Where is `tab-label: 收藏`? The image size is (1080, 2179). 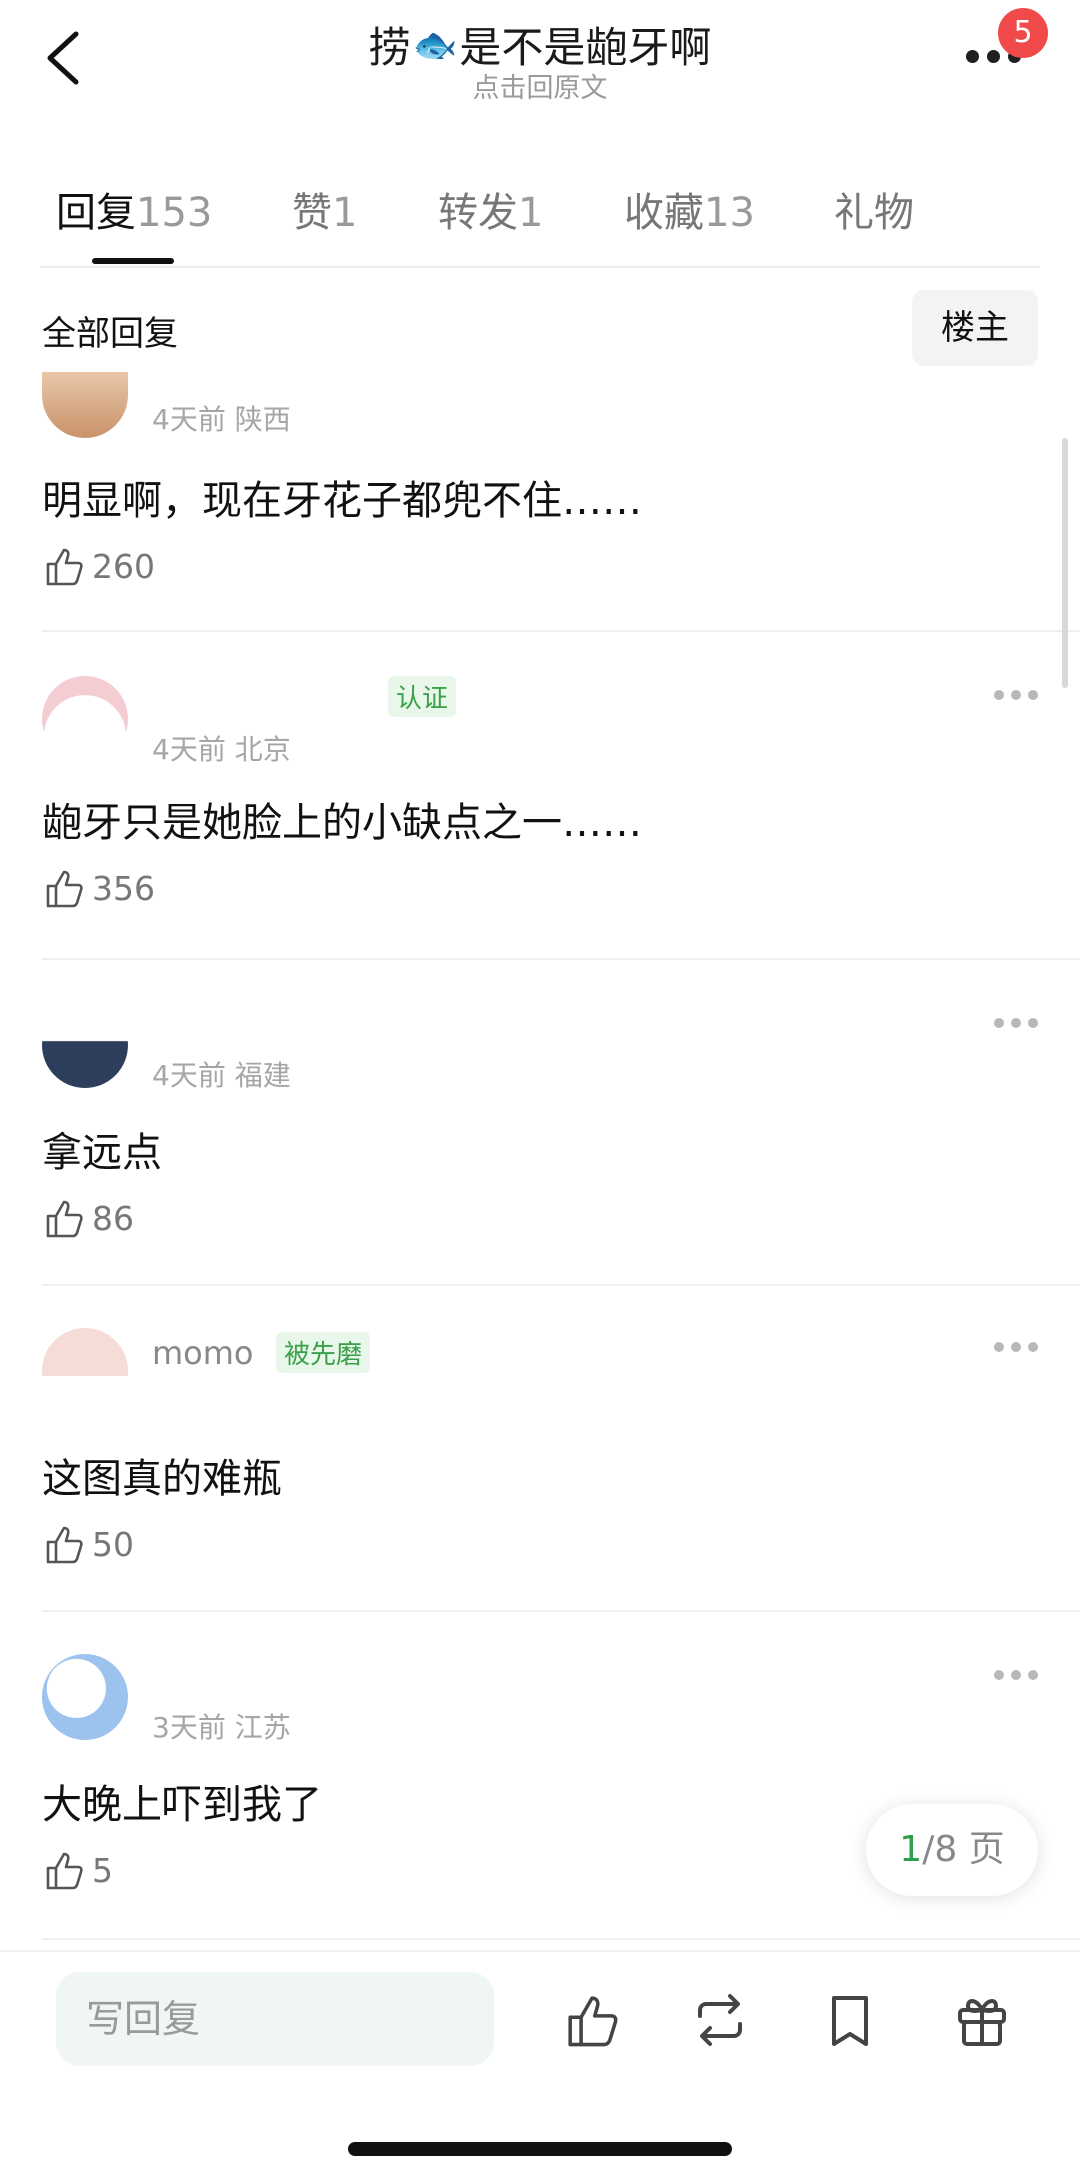
tab-label: 收藏 is located at coordinates (664, 213).